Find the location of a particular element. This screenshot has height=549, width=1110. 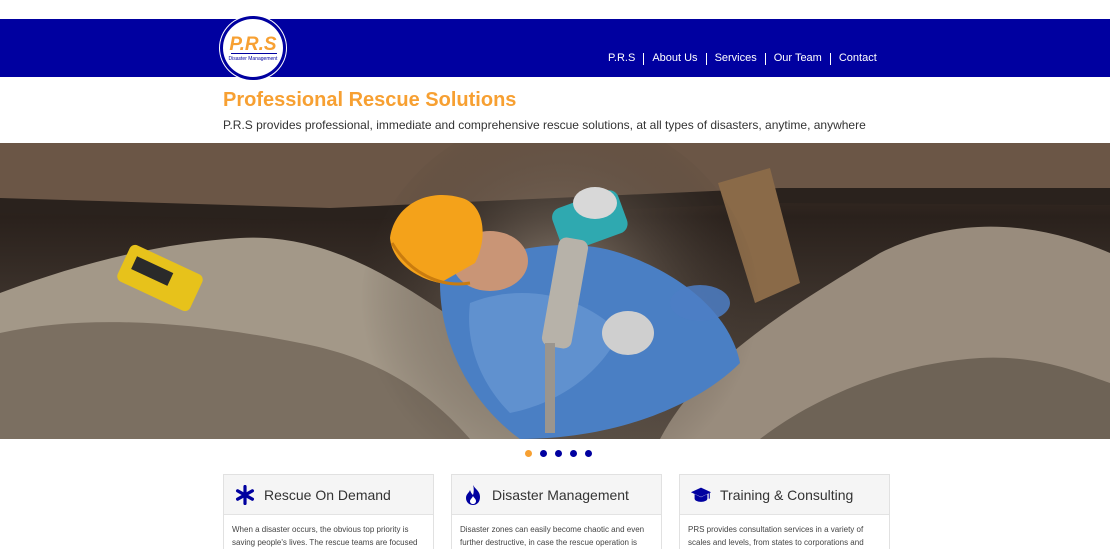

card-header: Disaster Management is located at coordinates (556, 495).